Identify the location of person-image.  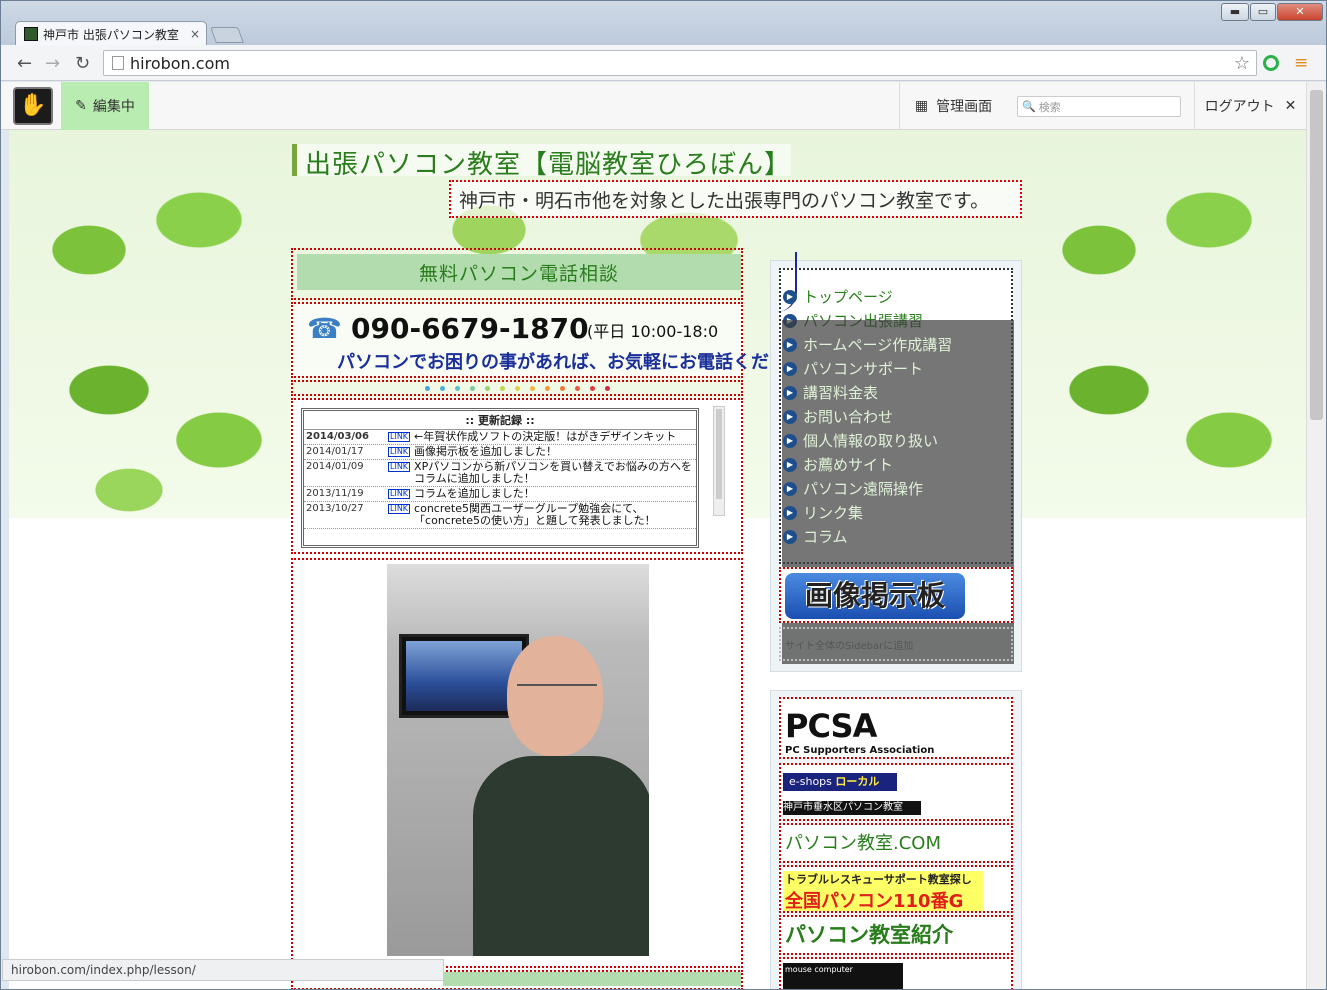
(561, 796).